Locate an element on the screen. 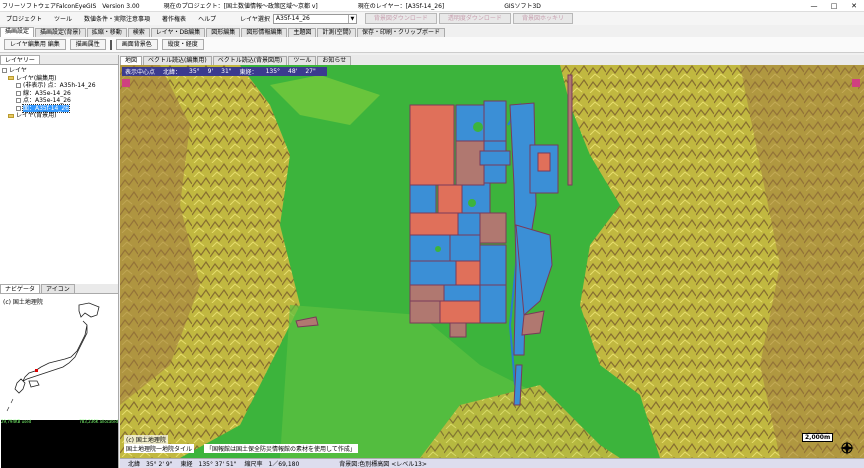 Image resolution: width=864 pixels, height=468 pixels. tab-notices: お知らせ is located at coordinates (334, 60).